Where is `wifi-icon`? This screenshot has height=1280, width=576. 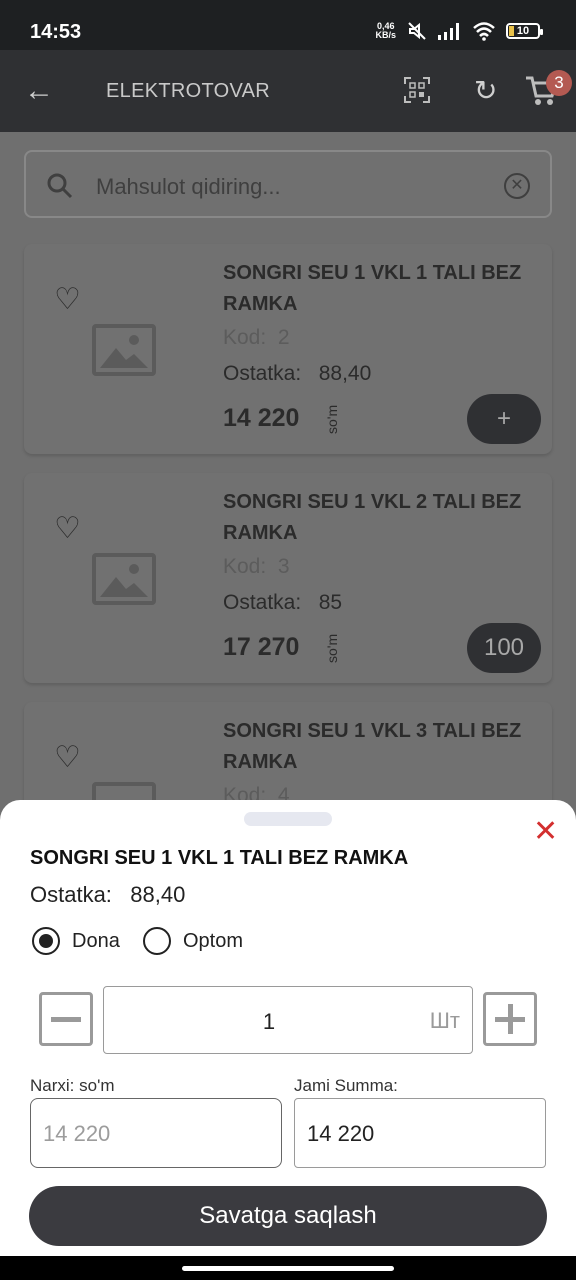
wifi-icon is located at coordinates (484, 31).